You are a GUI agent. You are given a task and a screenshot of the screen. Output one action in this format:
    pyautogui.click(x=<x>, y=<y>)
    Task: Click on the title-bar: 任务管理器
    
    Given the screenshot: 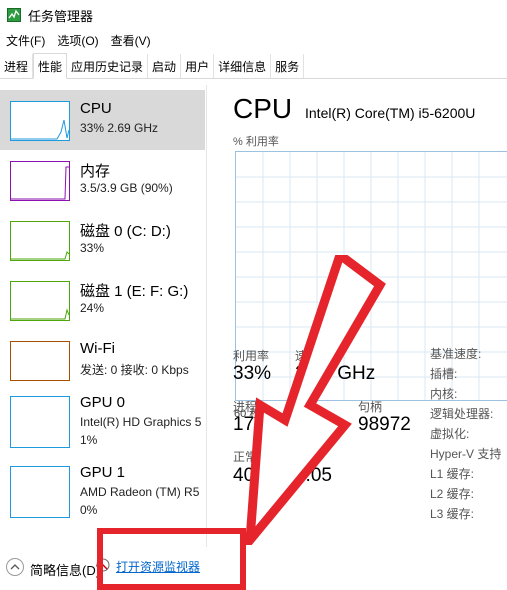 What is the action you would take?
    pyautogui.click(x=253, y=15)
    